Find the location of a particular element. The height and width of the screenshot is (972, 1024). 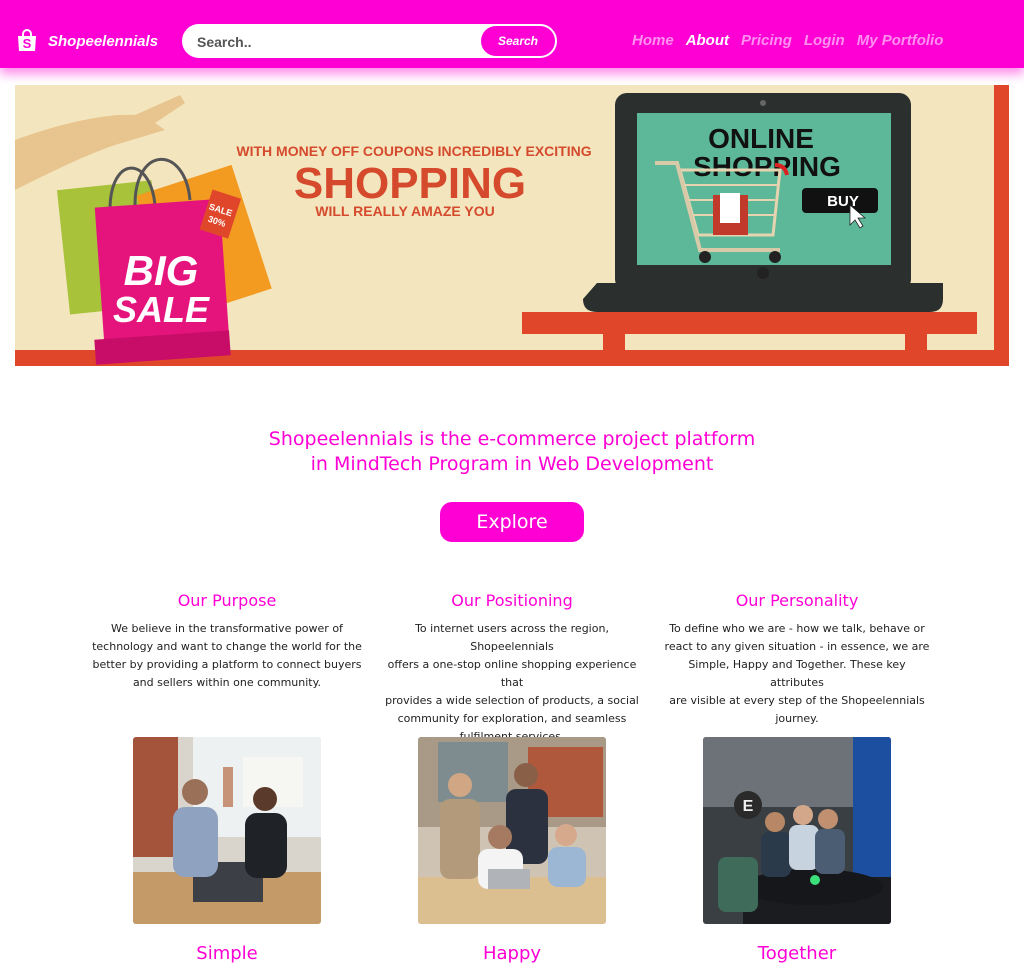

bag-text-big: BIG is located at coordinates (161, 270).